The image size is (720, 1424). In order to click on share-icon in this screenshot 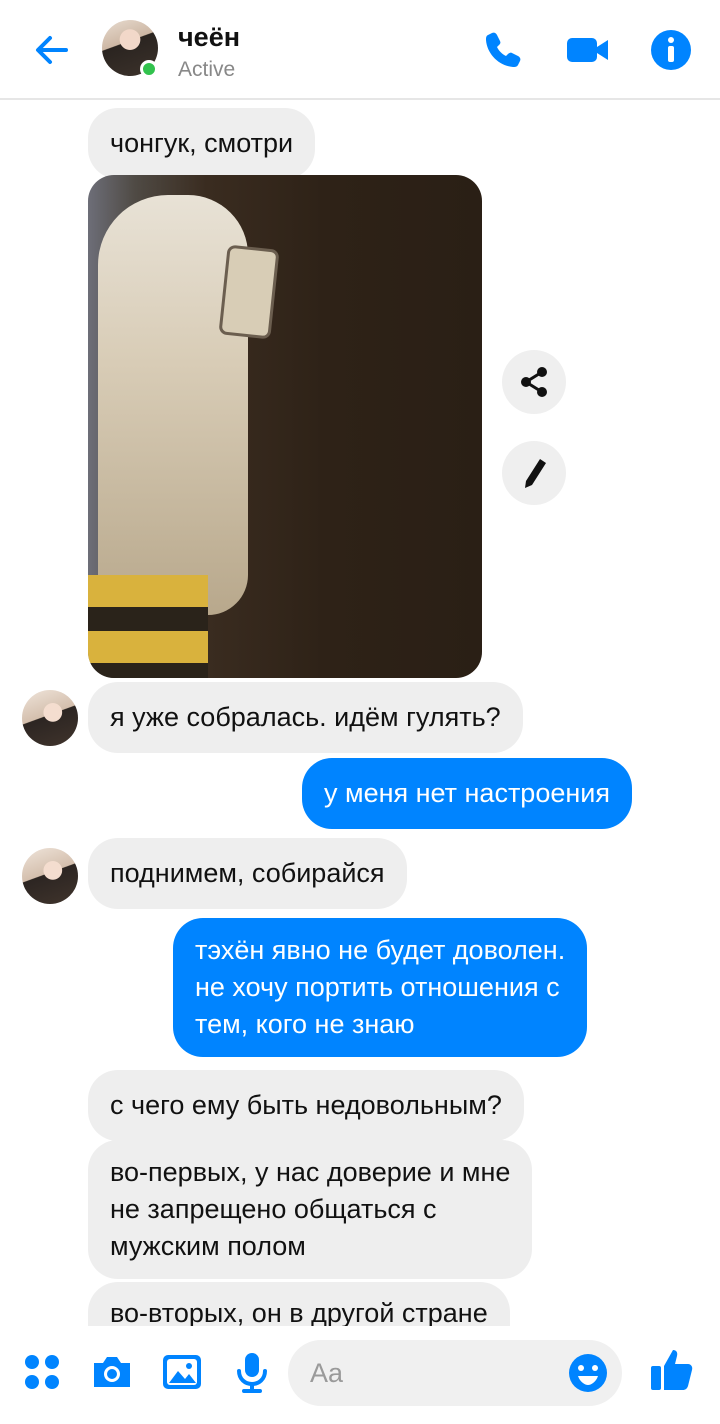, I will do `click(534, 382)`.